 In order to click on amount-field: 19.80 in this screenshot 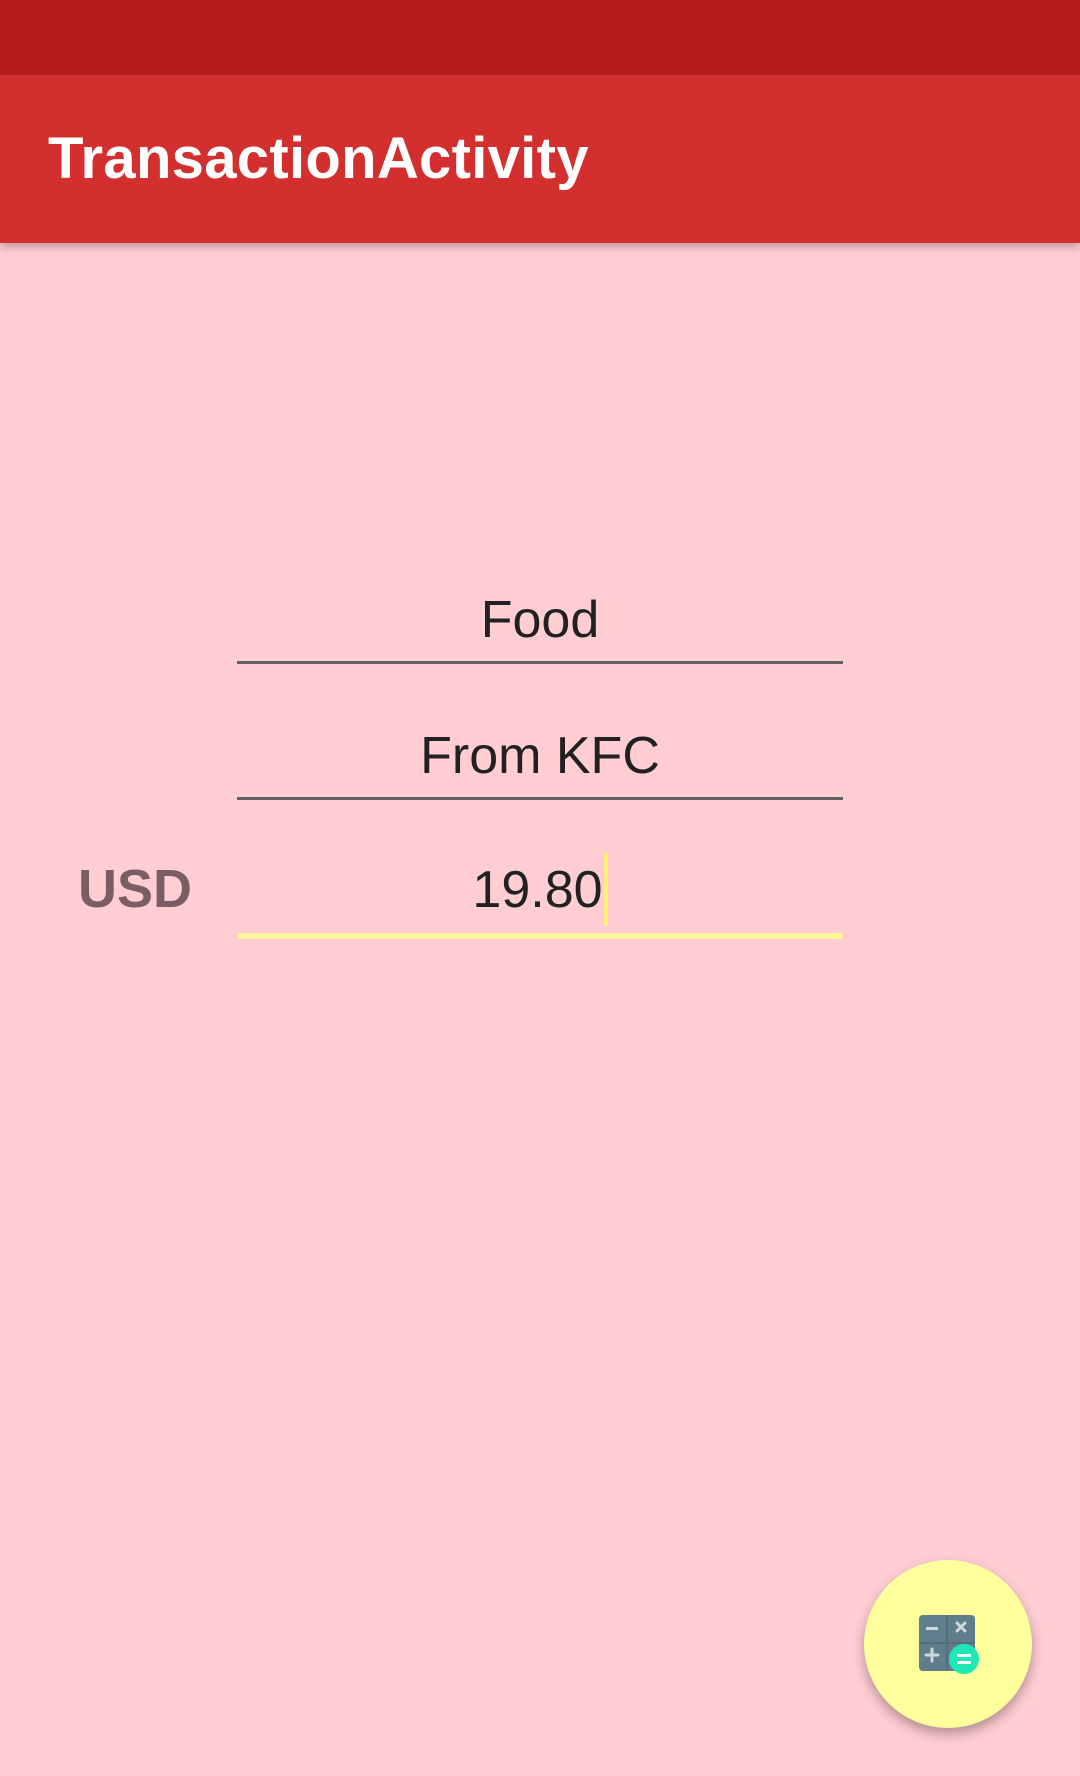, I will do `click(540, 895)`.